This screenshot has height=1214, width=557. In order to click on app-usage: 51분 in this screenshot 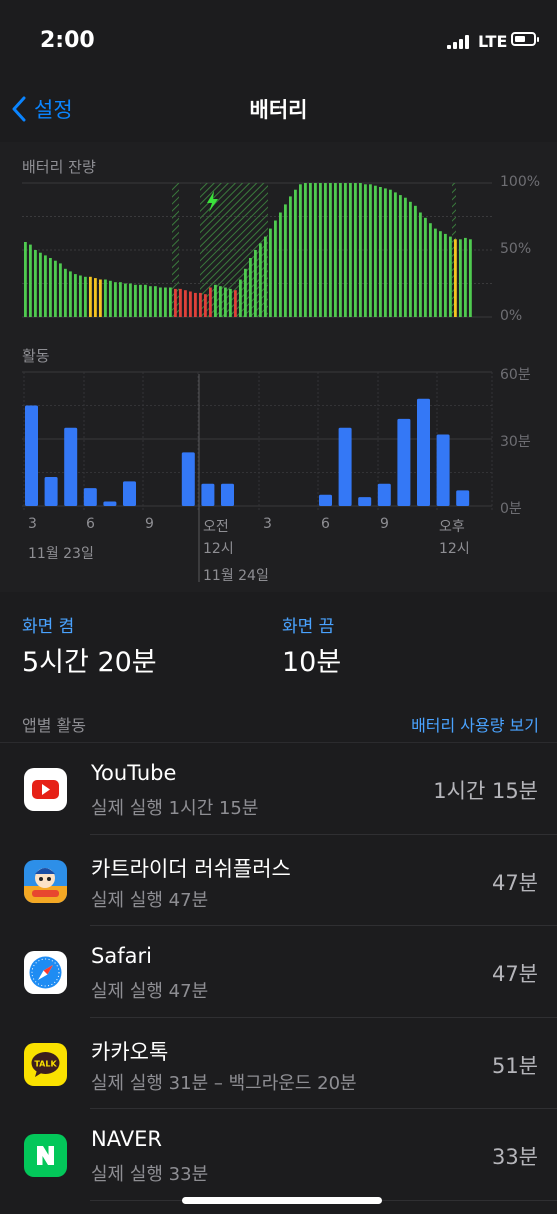, I will do `click(514, 1065)`.